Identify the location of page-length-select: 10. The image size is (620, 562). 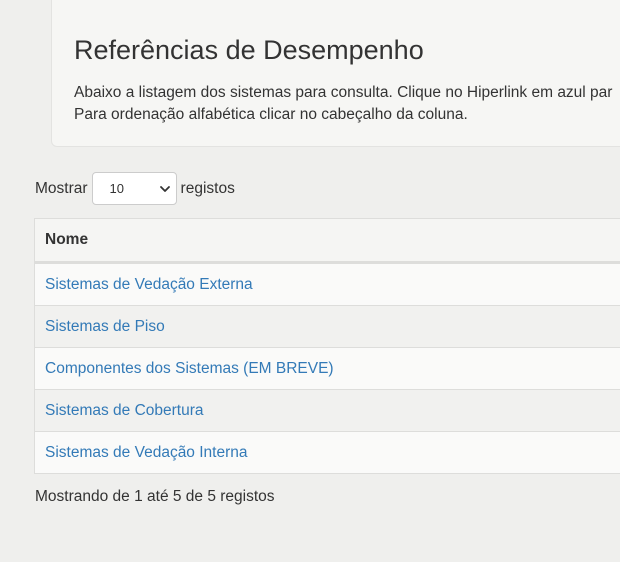
(134, 188).